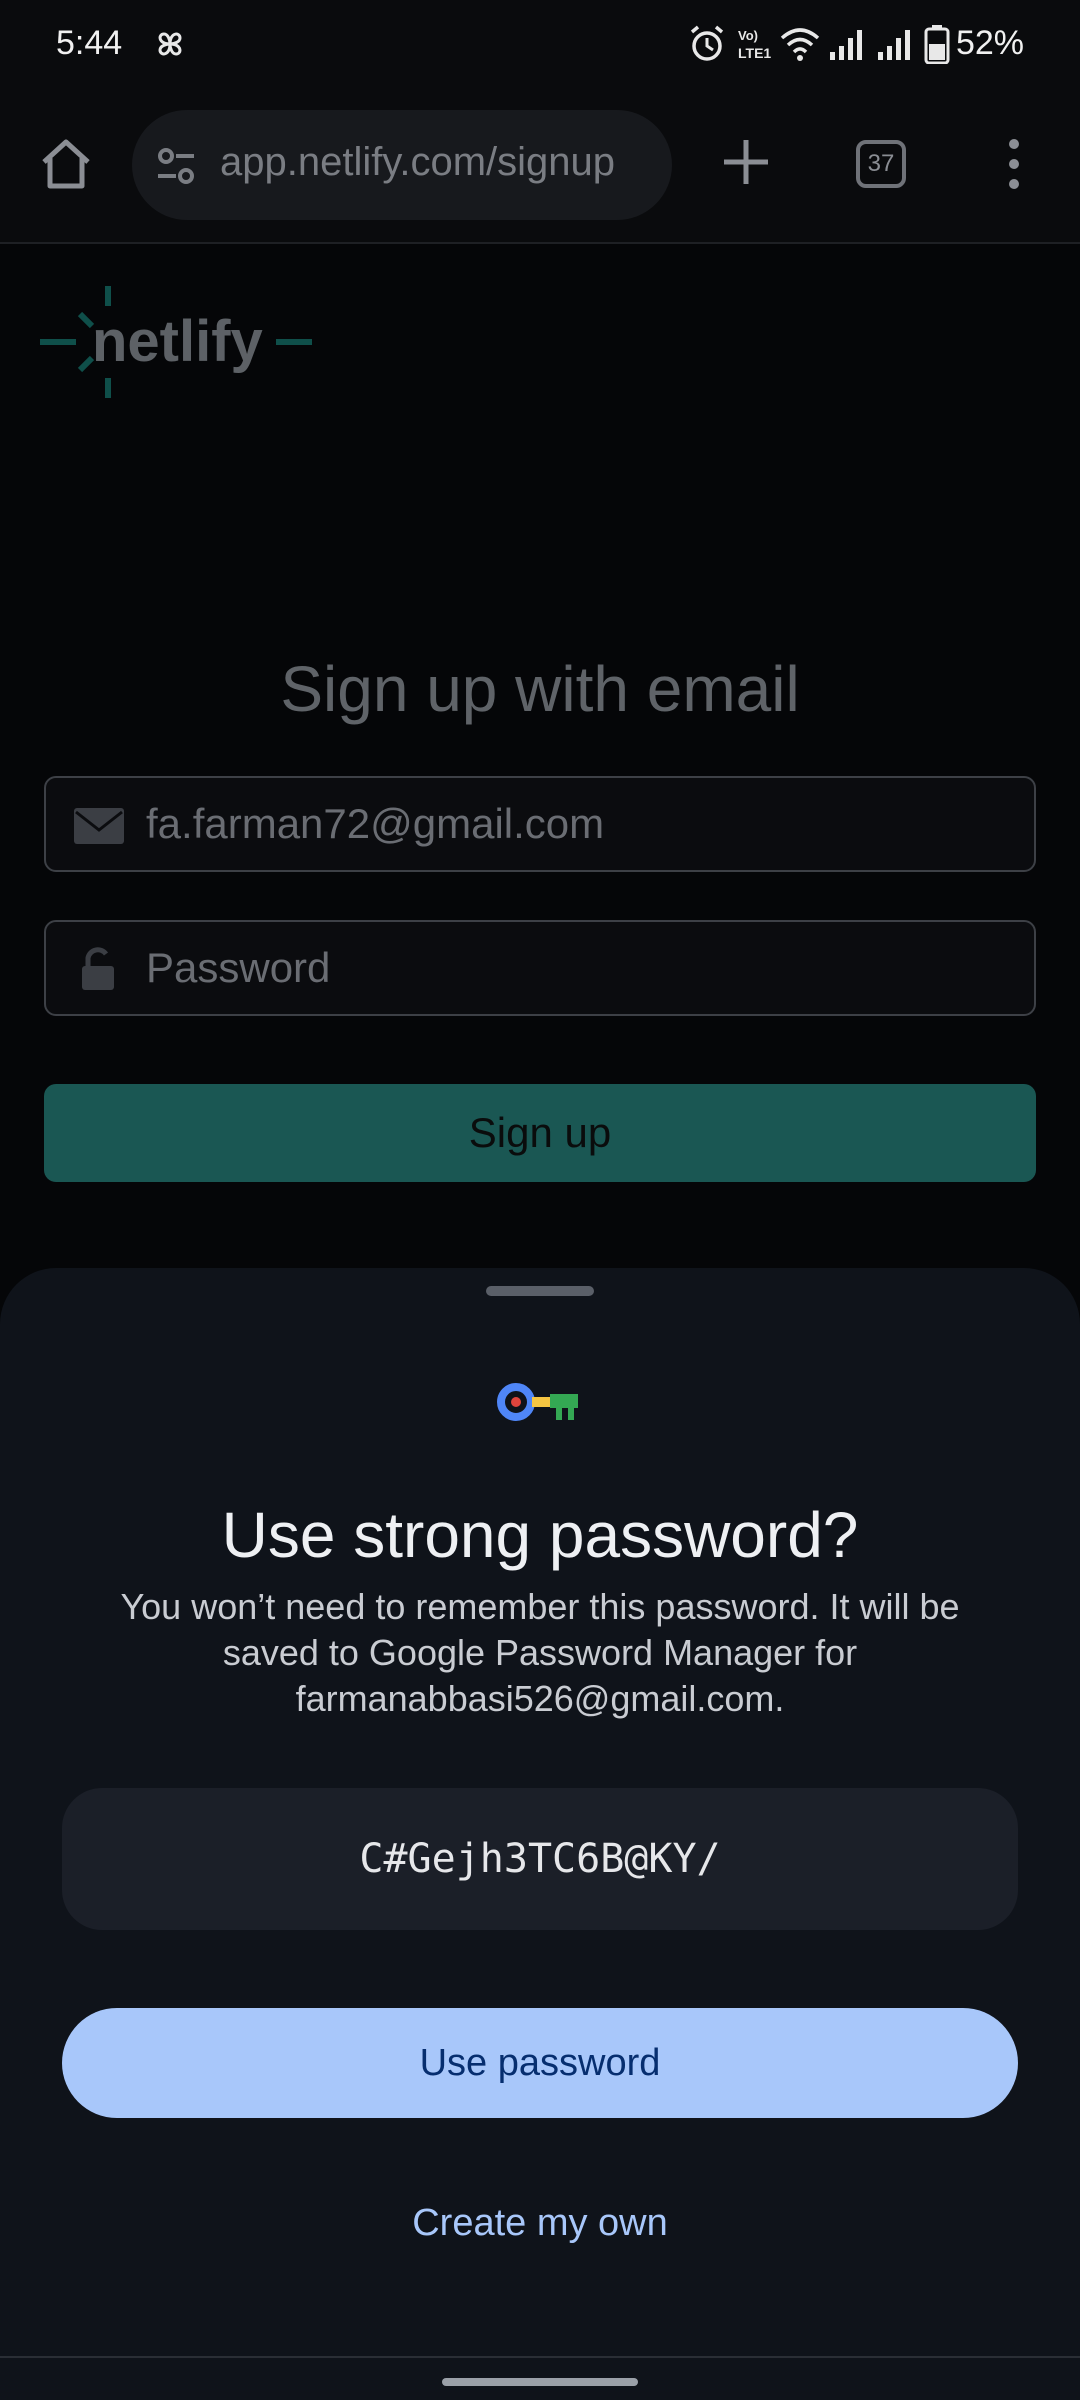 The height and width of the screenshot is (2400, 1080). Describe the element at coordinates (754, 53) in the screenshot. I see `svg-text: LTE1` at that location.